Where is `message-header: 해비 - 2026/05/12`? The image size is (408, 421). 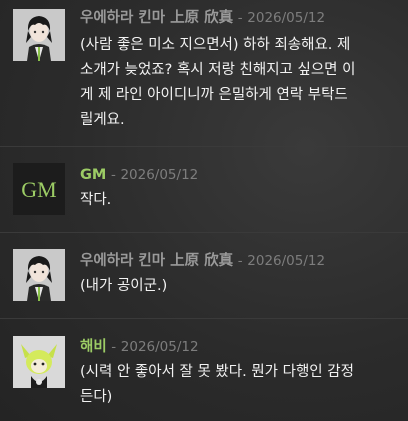
message-header: 해비 - 2026/05/12 is located at coordinates (139, 347).